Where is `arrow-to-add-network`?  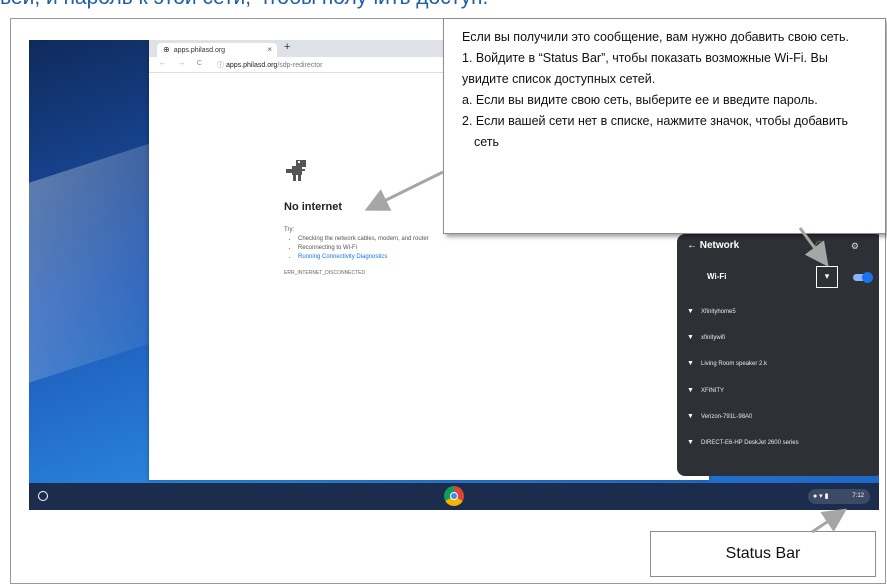
arrow-to-add-network is located at coordinates (813, 247).